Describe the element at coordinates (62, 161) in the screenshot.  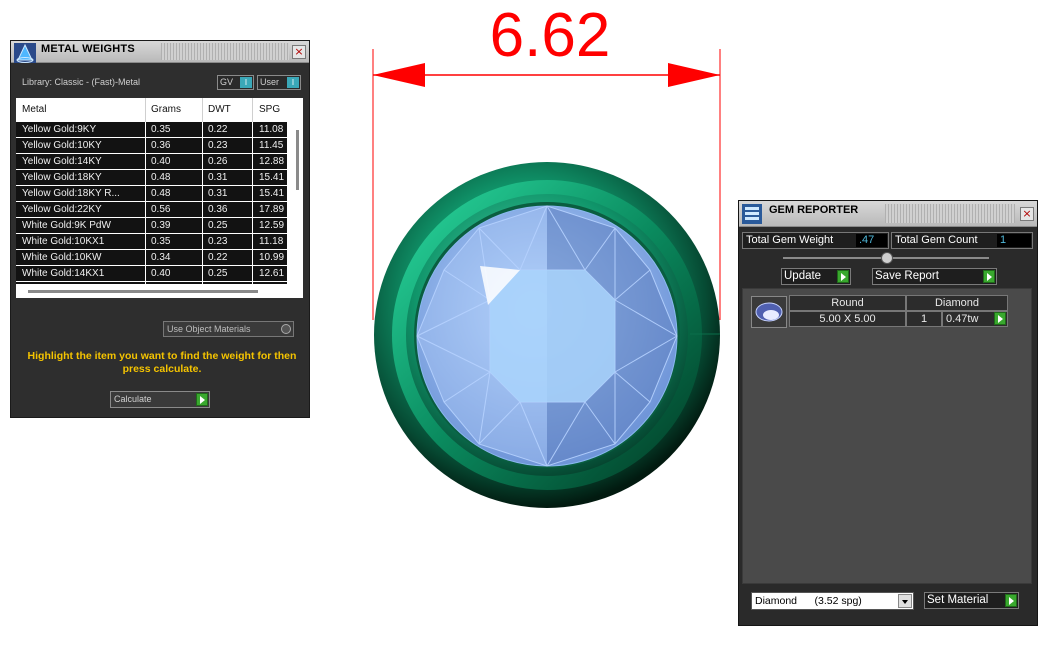
I see `cell-metal: Yellow Gold:14KY` at that location.